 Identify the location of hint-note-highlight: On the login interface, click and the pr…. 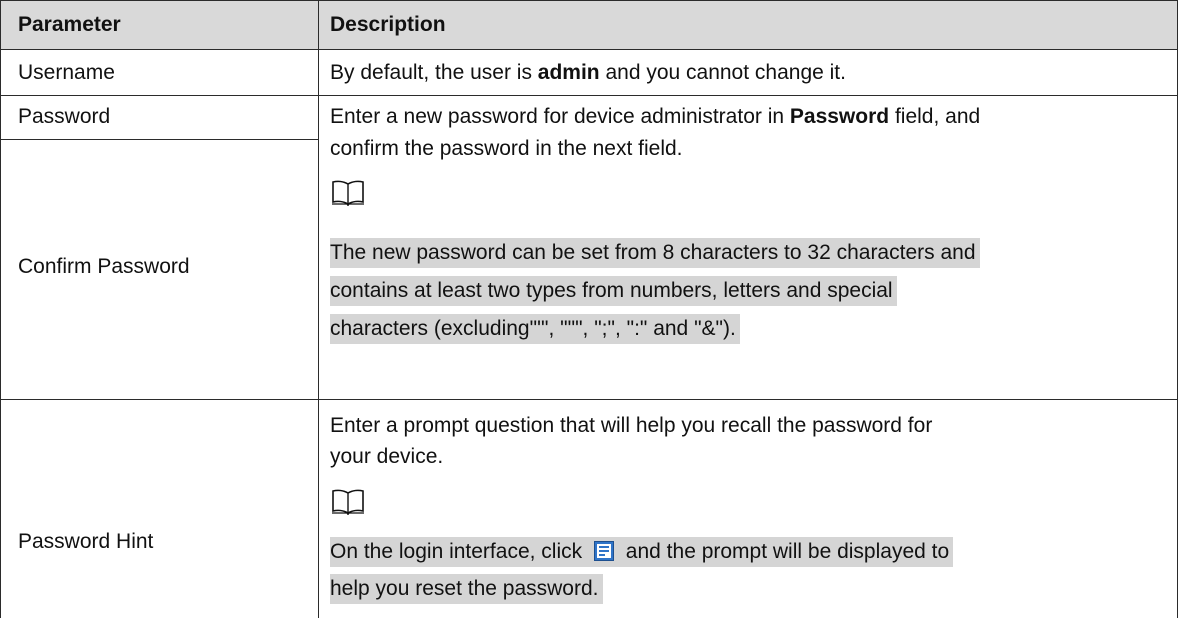
(642, 552).